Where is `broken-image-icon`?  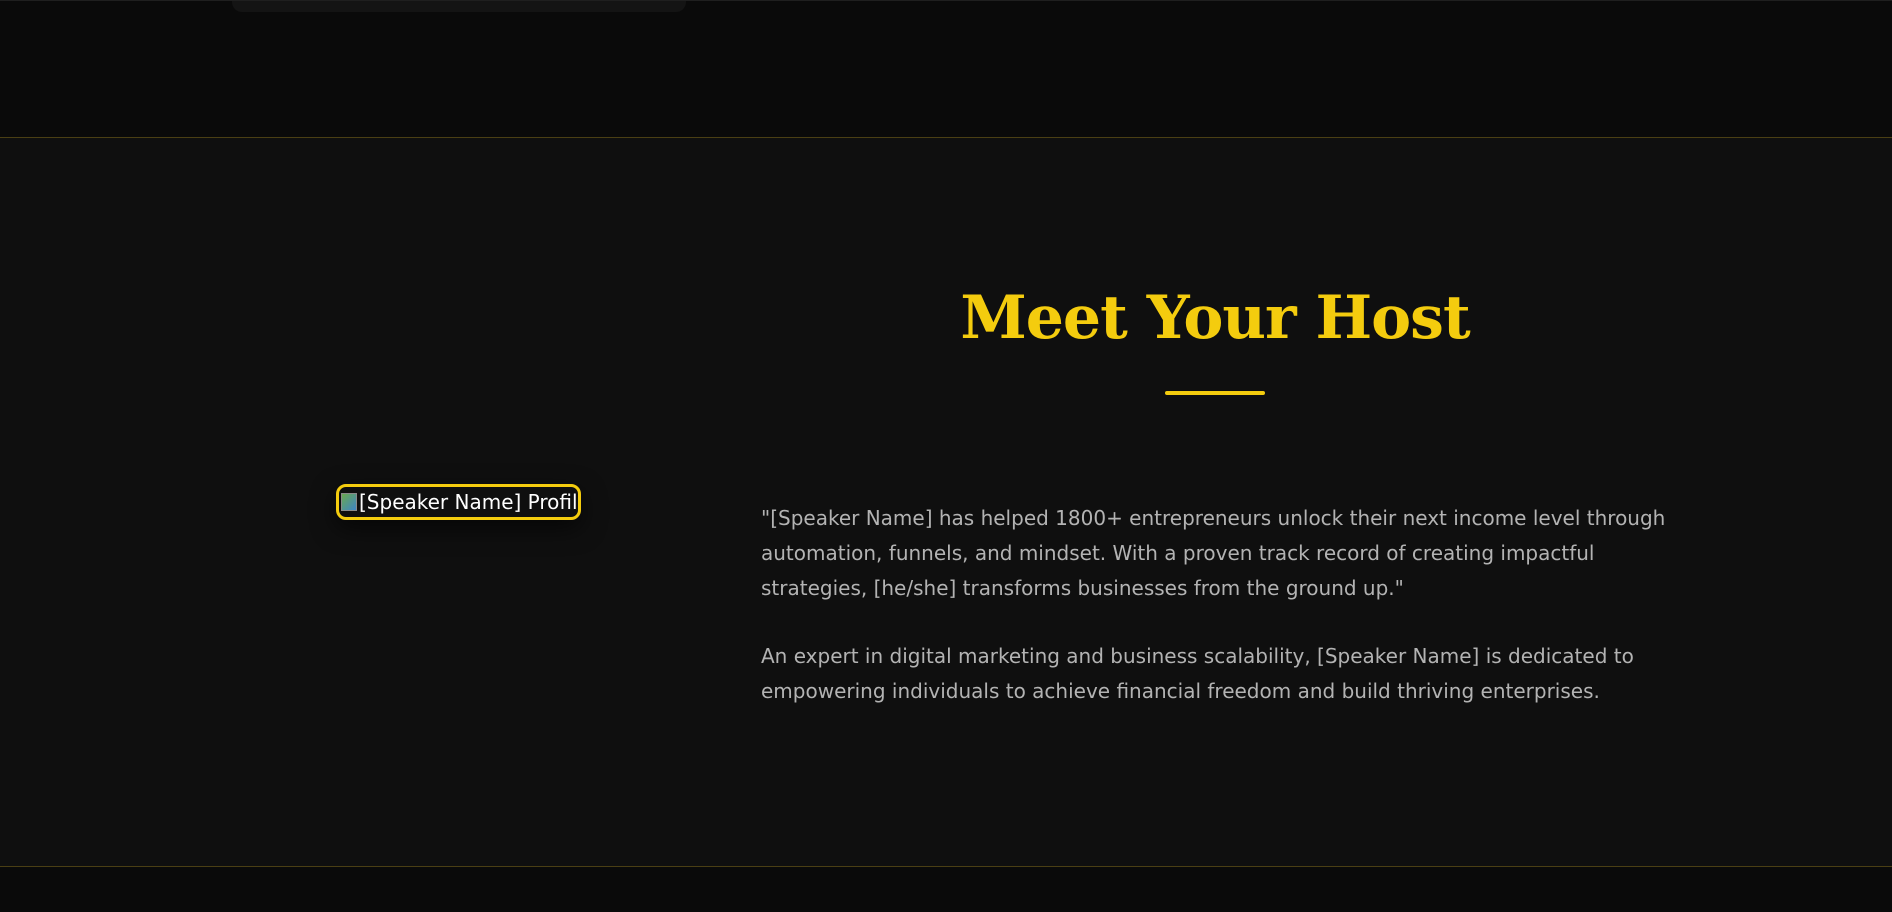
broken-image-icon is located at coordinates (349, 502).